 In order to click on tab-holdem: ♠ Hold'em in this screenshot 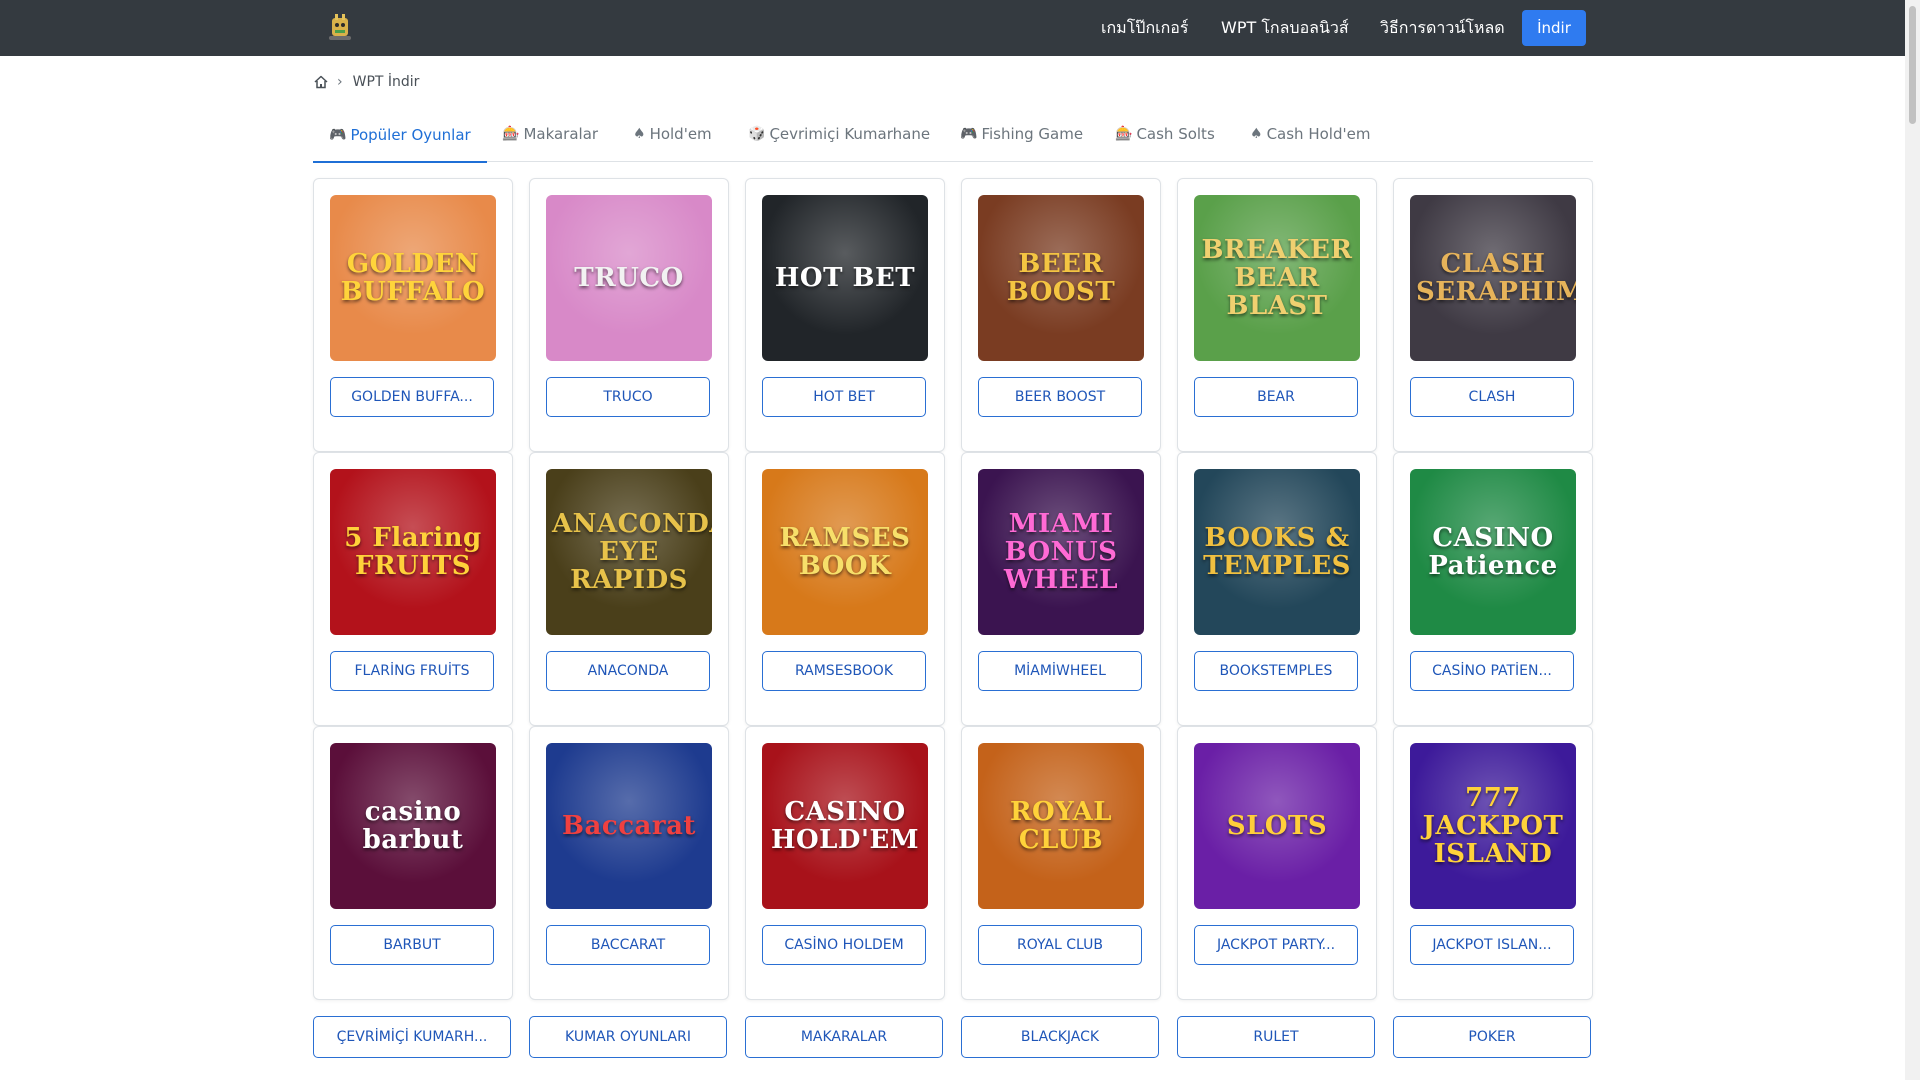, I will do `click(672, 134)`.